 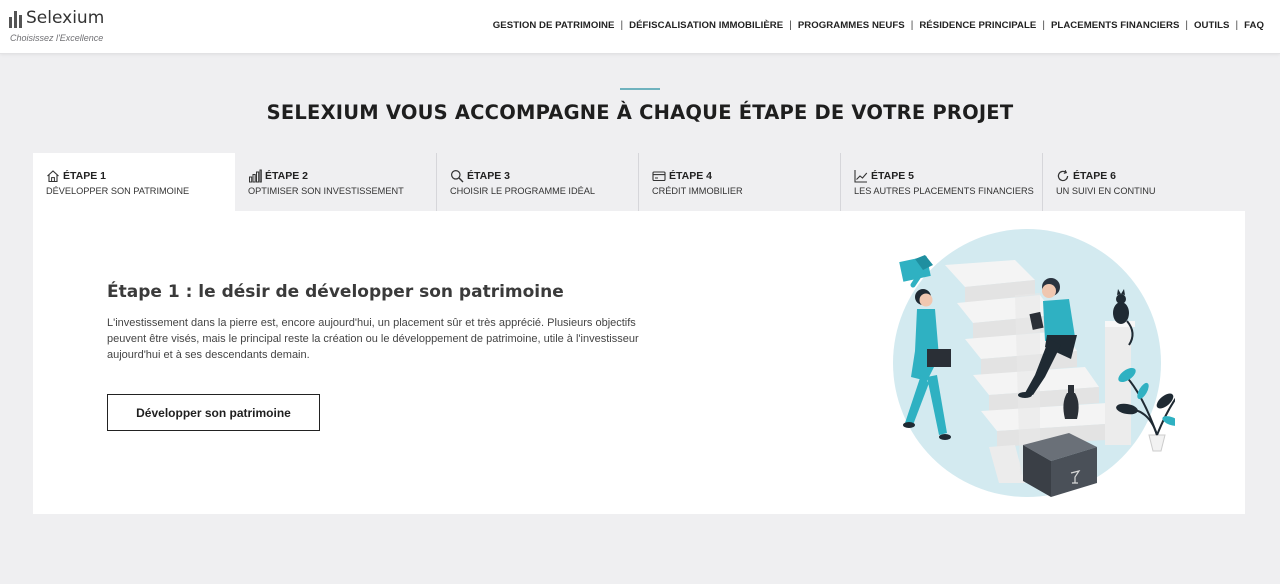 I want to click on magnifier-icon, so click(x=457, y=176).